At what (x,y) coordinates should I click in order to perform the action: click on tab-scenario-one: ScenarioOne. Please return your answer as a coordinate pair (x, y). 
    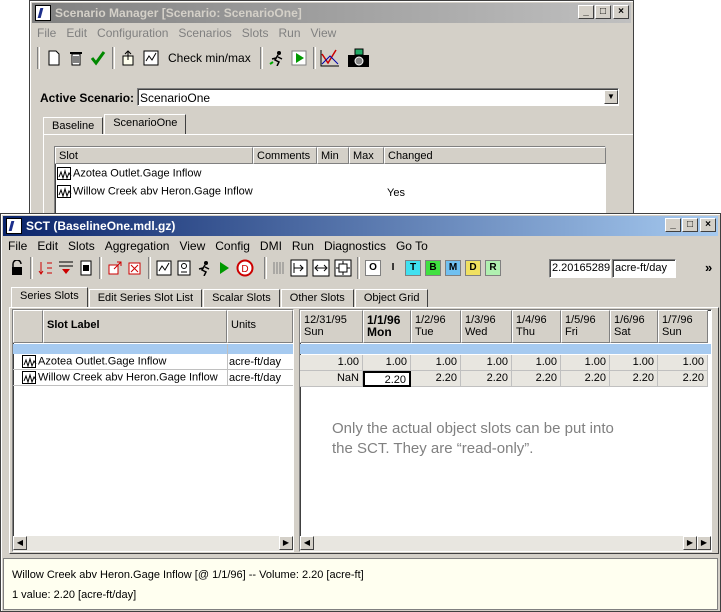
    Looking at the image, I should click on (145, 124).